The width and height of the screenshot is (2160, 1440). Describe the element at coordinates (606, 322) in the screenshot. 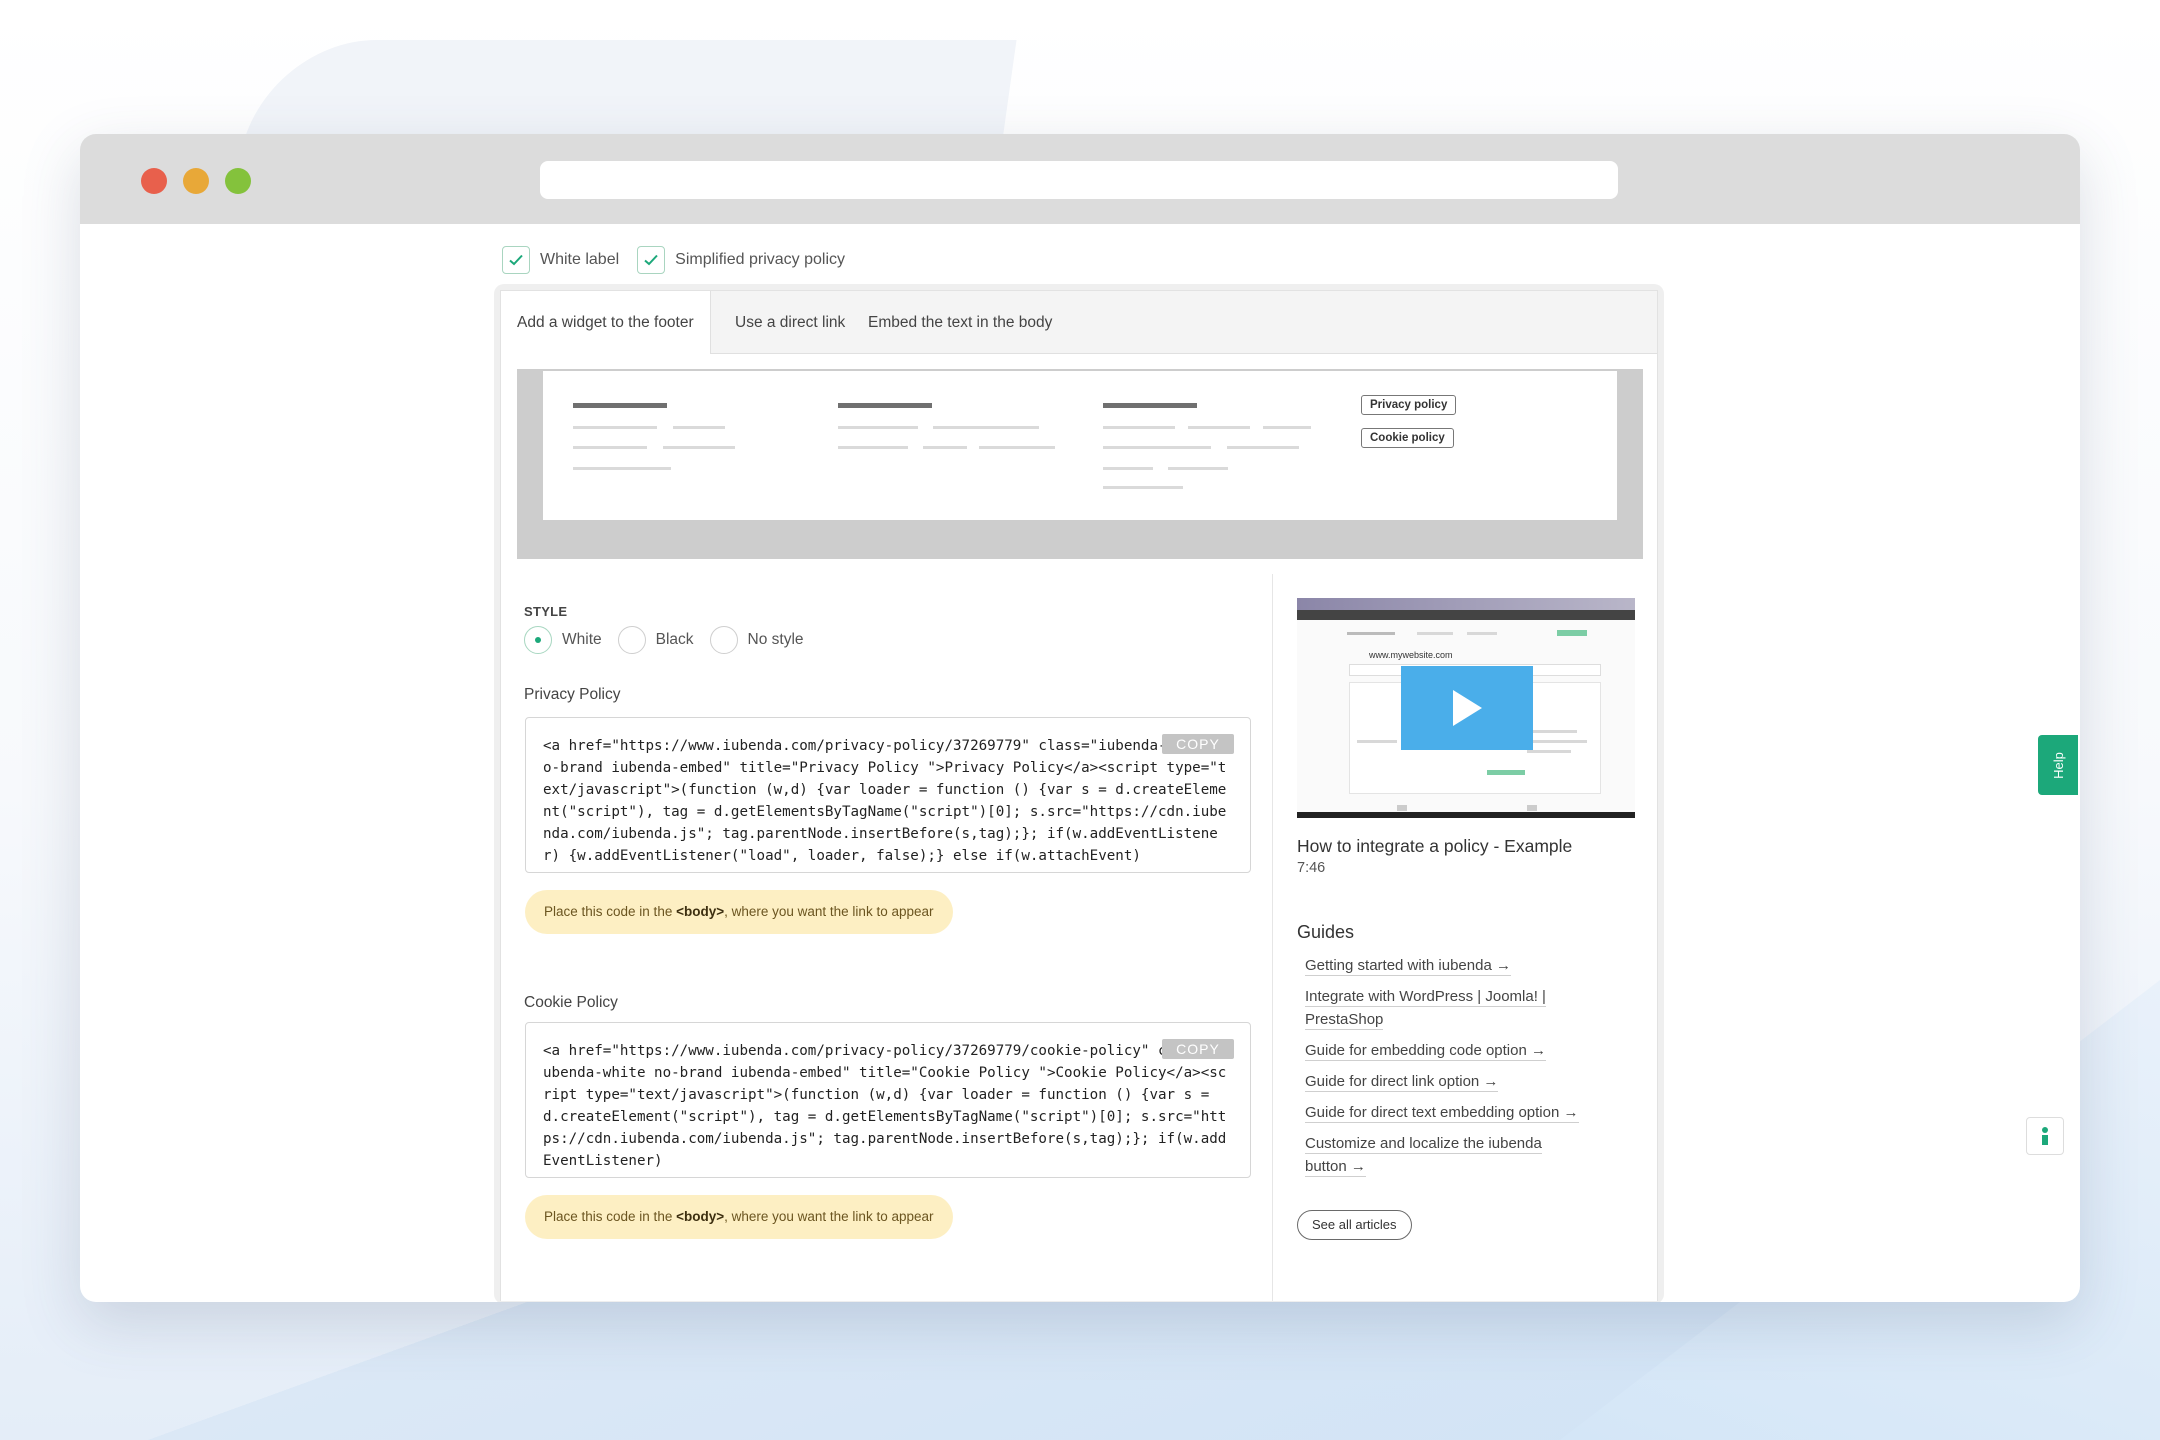

I see `tab-widget-footer: Add a widget to the footer` at that location.